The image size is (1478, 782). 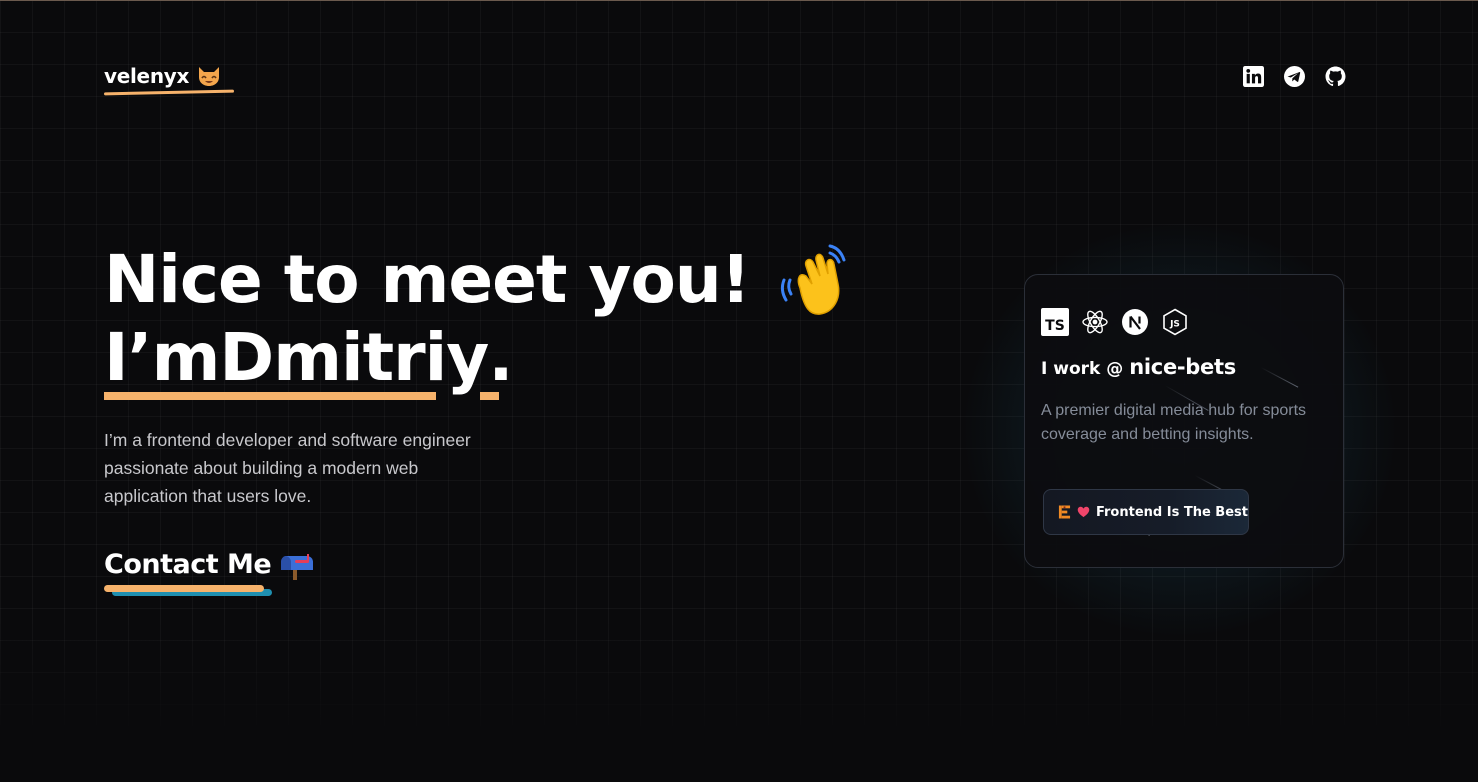 I want to click on name-underline, so click(x=270, y=396).